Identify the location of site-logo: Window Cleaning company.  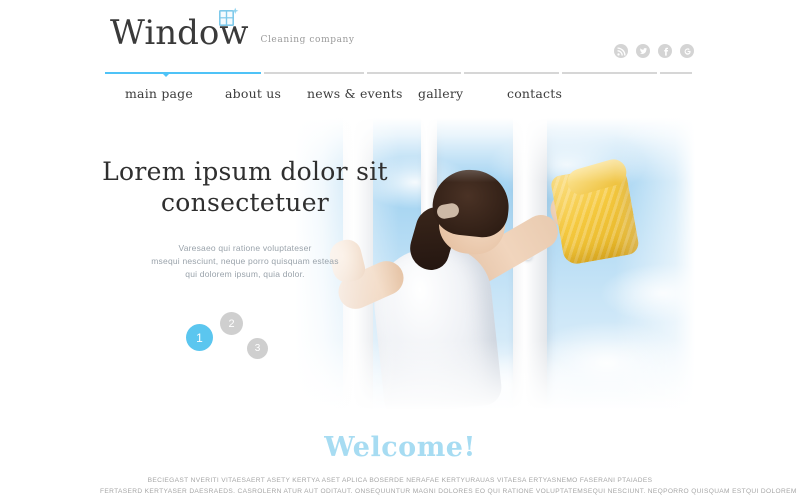
(232, 28).